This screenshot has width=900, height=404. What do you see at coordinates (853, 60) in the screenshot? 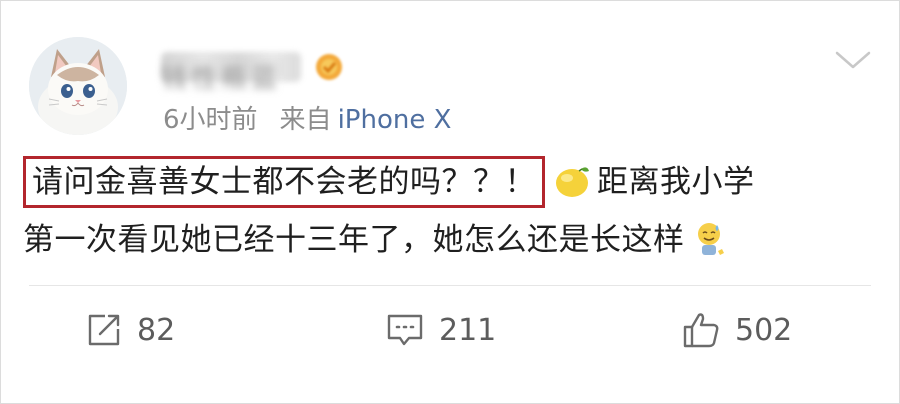
I see `chevron-down-icon` at bounding box center [853, 60].